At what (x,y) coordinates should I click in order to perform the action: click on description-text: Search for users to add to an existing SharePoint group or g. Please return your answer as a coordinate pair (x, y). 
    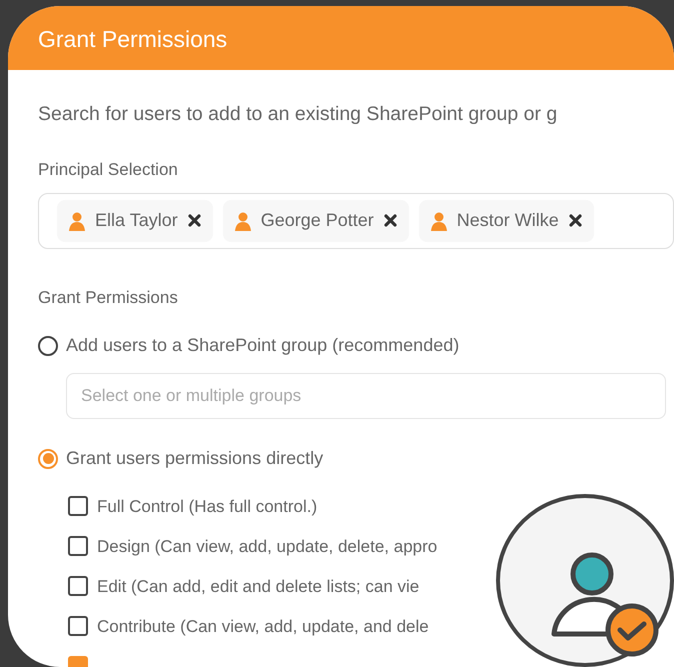
    Looking at the image, I should click on (298, 114).